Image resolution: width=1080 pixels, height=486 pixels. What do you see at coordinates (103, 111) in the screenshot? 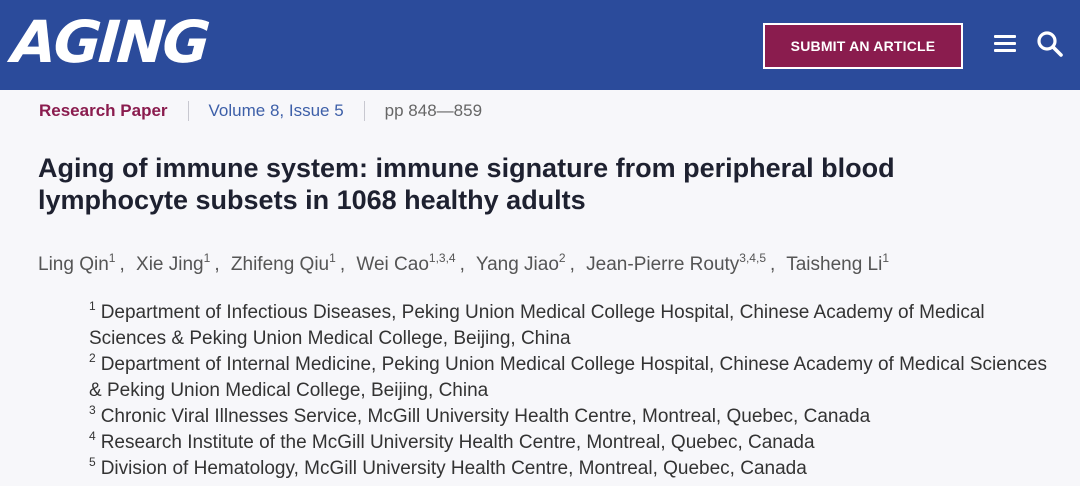
I see `article-type: Research Paper` at bounding box center [103, 111].